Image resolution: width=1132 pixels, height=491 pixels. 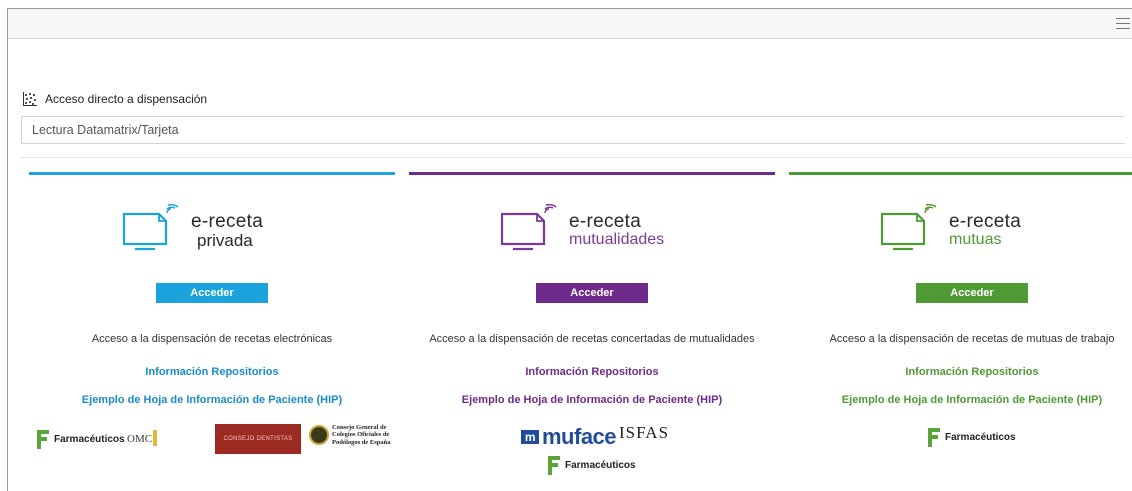 What do you see at coordinates (212, 293) in the screenshot?
I see `acceder-privada-button: Acceder` at bounding box center [212, 293].